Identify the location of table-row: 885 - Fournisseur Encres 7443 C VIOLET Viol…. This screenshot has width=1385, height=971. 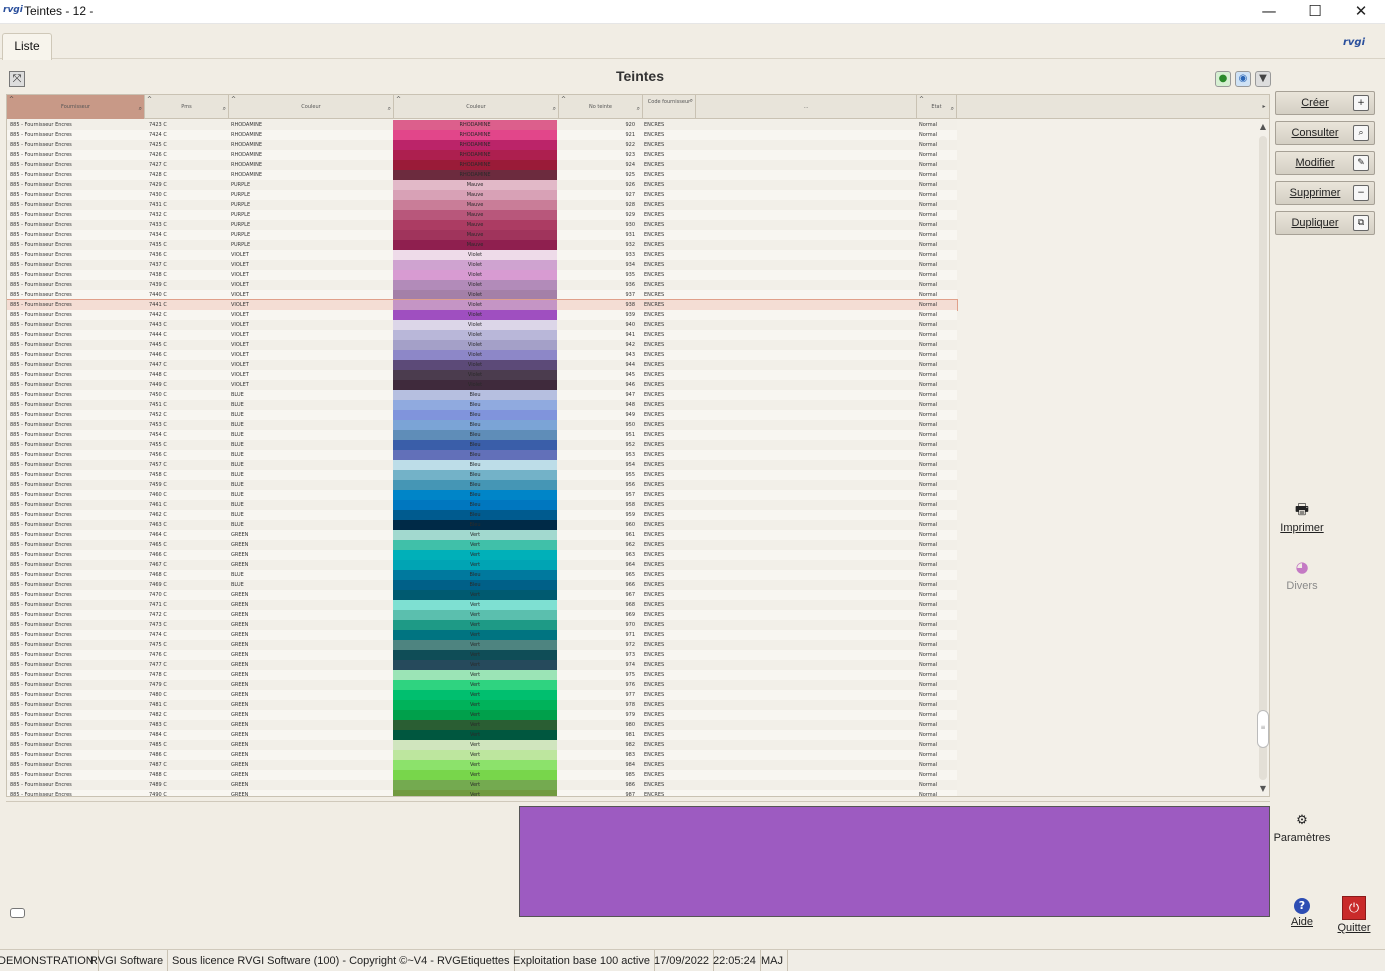
(482, 325).